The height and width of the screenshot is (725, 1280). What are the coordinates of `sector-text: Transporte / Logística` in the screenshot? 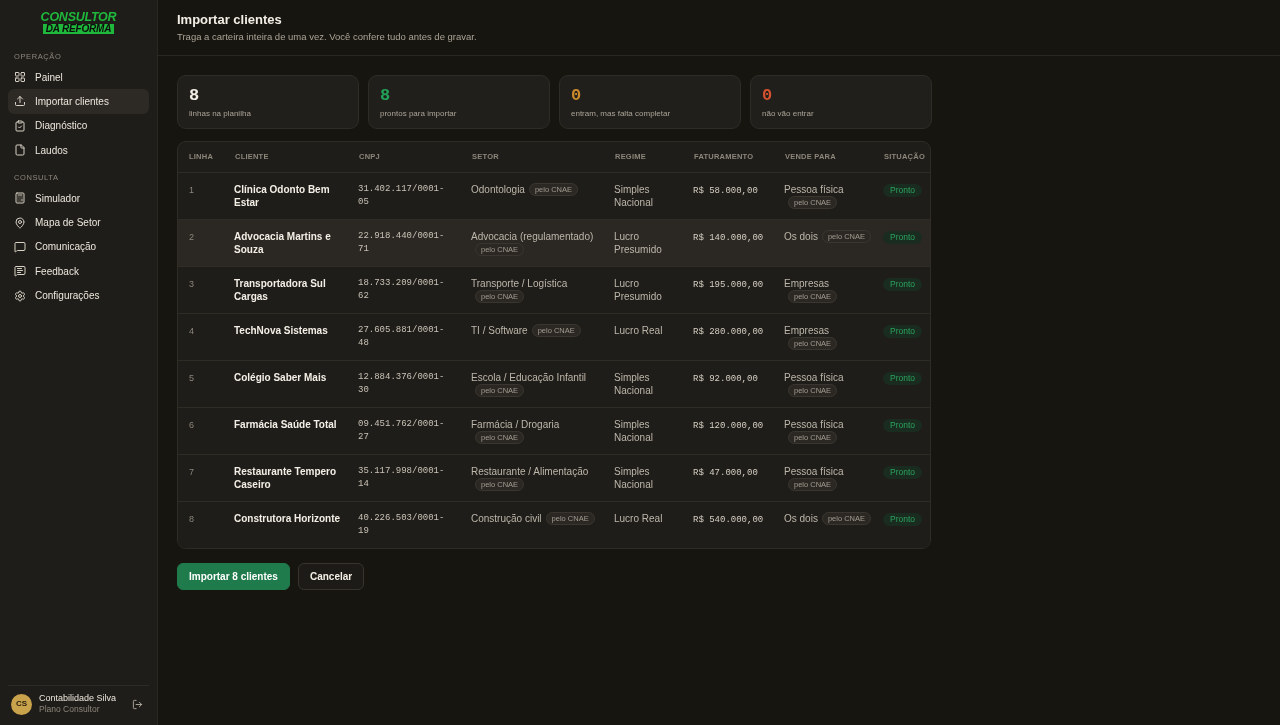 It's located at (519, 283).